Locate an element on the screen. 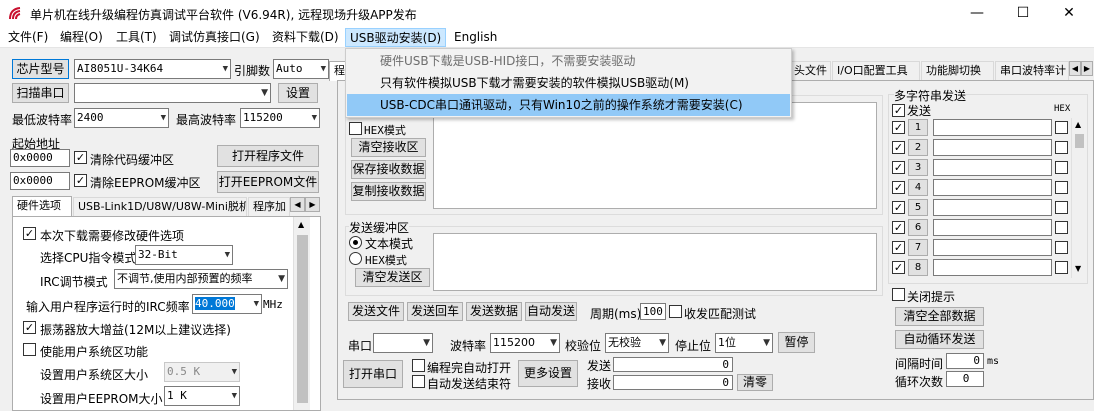 The height and width of the screenshot is (411, 1094). osc-gain-checkbox: ✓ is located at coordinates (29, 327).